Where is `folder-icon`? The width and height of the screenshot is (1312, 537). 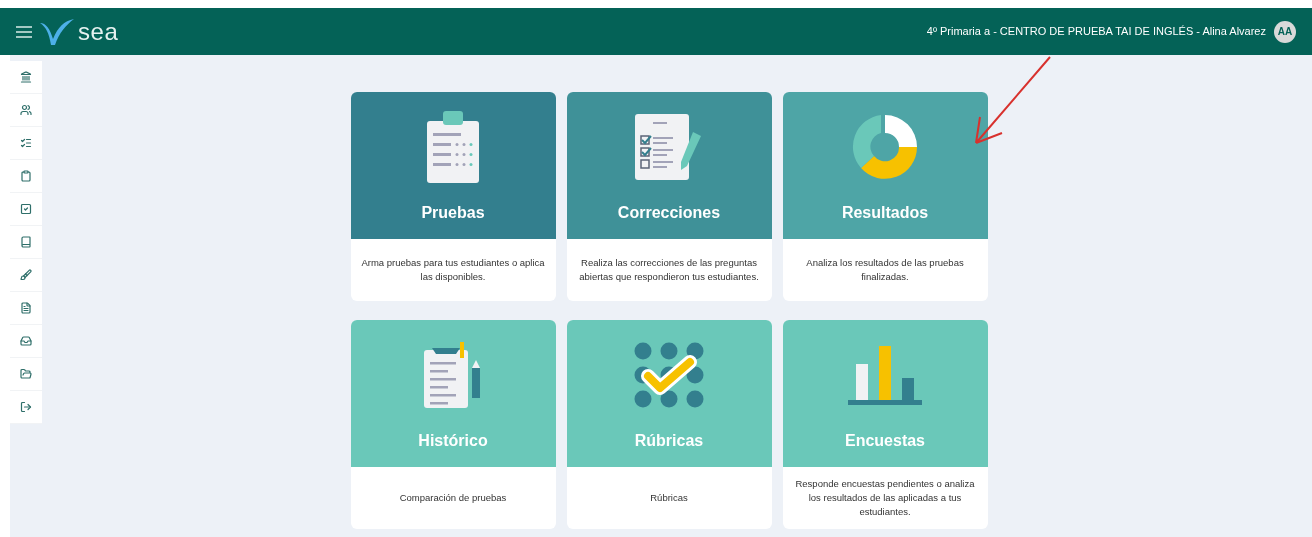
folder-icon is located at coordinates (26, 374).